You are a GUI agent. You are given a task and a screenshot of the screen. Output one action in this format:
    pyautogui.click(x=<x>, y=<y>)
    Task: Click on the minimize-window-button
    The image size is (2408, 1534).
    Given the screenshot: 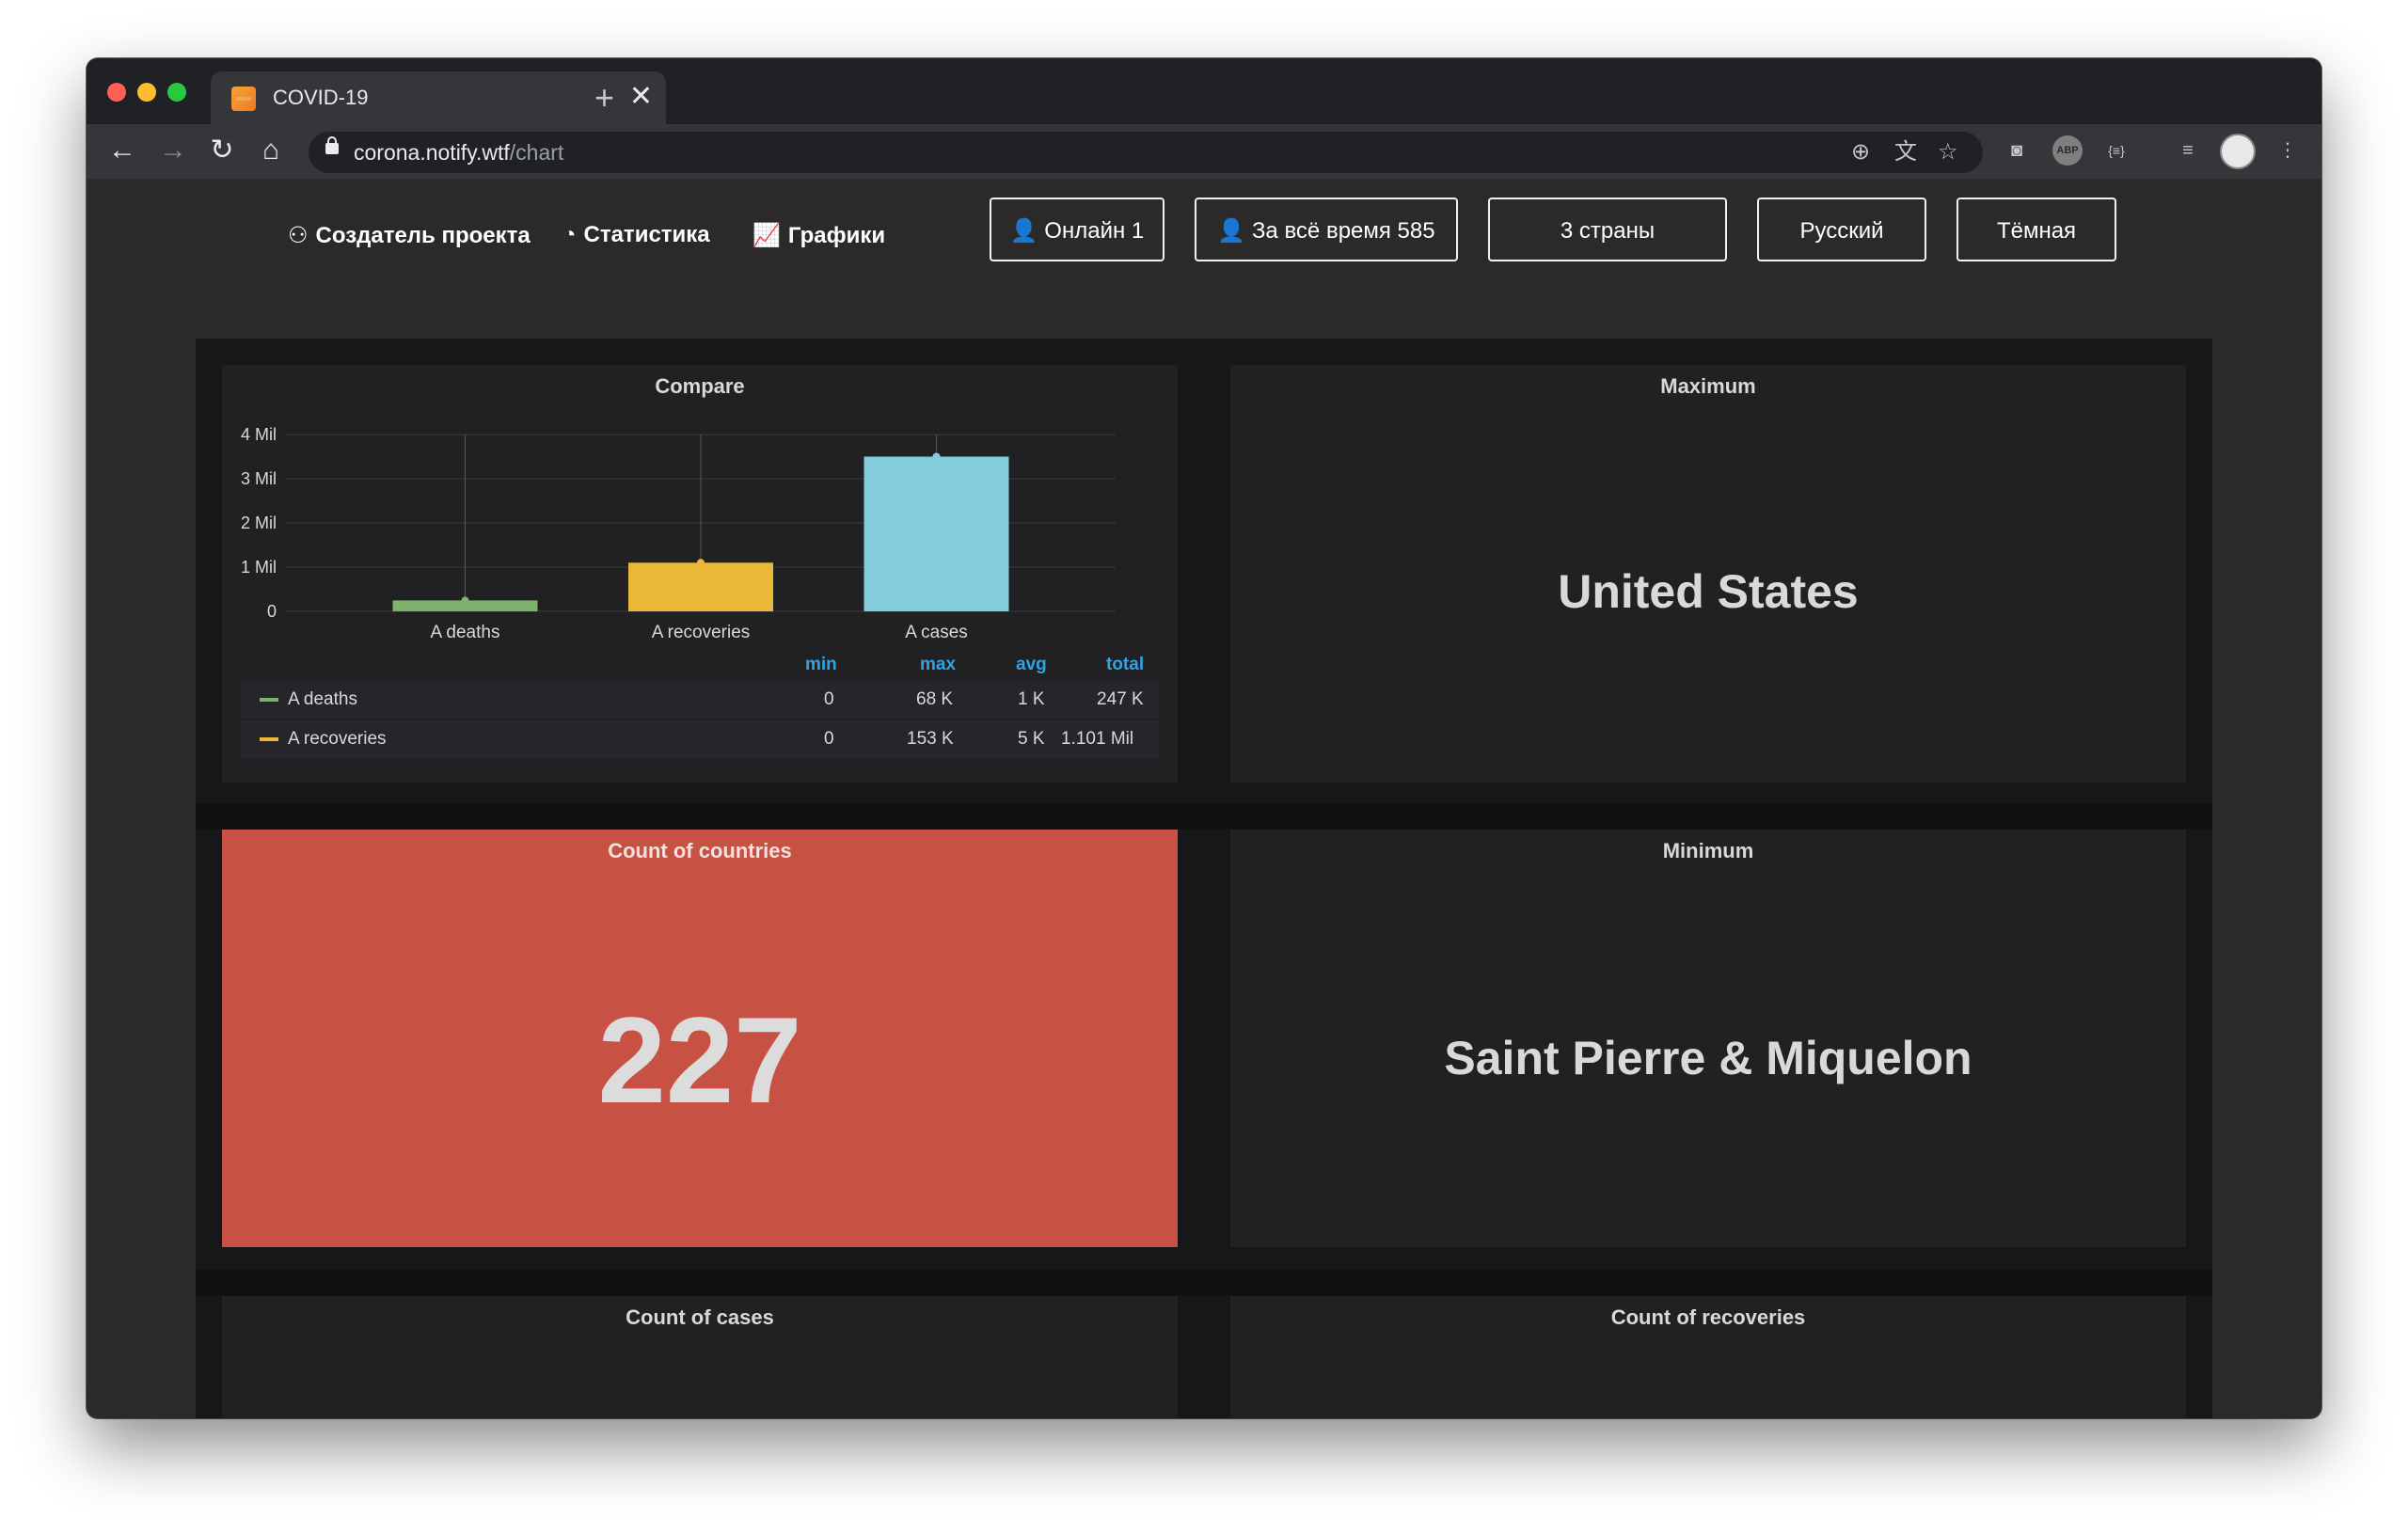 What is the action you would take?
    pyautogui.click(x=146, y=92)
    